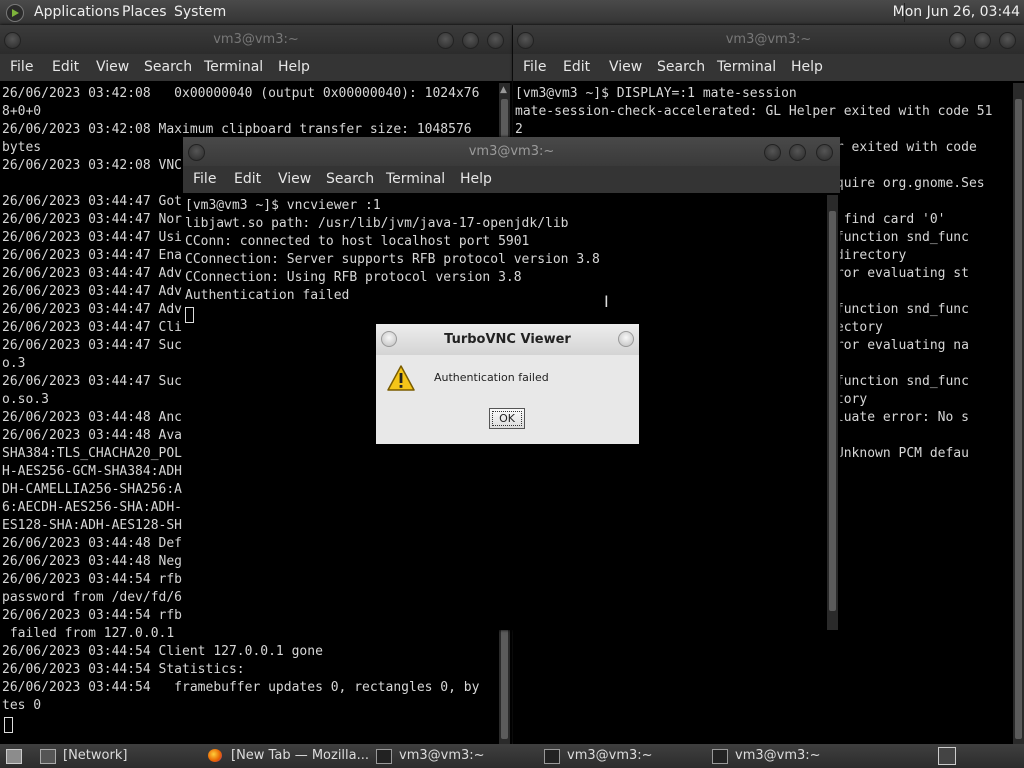  I want to click on left-terminal-titlebar: vm3@vm3:~, so click(256, 39).